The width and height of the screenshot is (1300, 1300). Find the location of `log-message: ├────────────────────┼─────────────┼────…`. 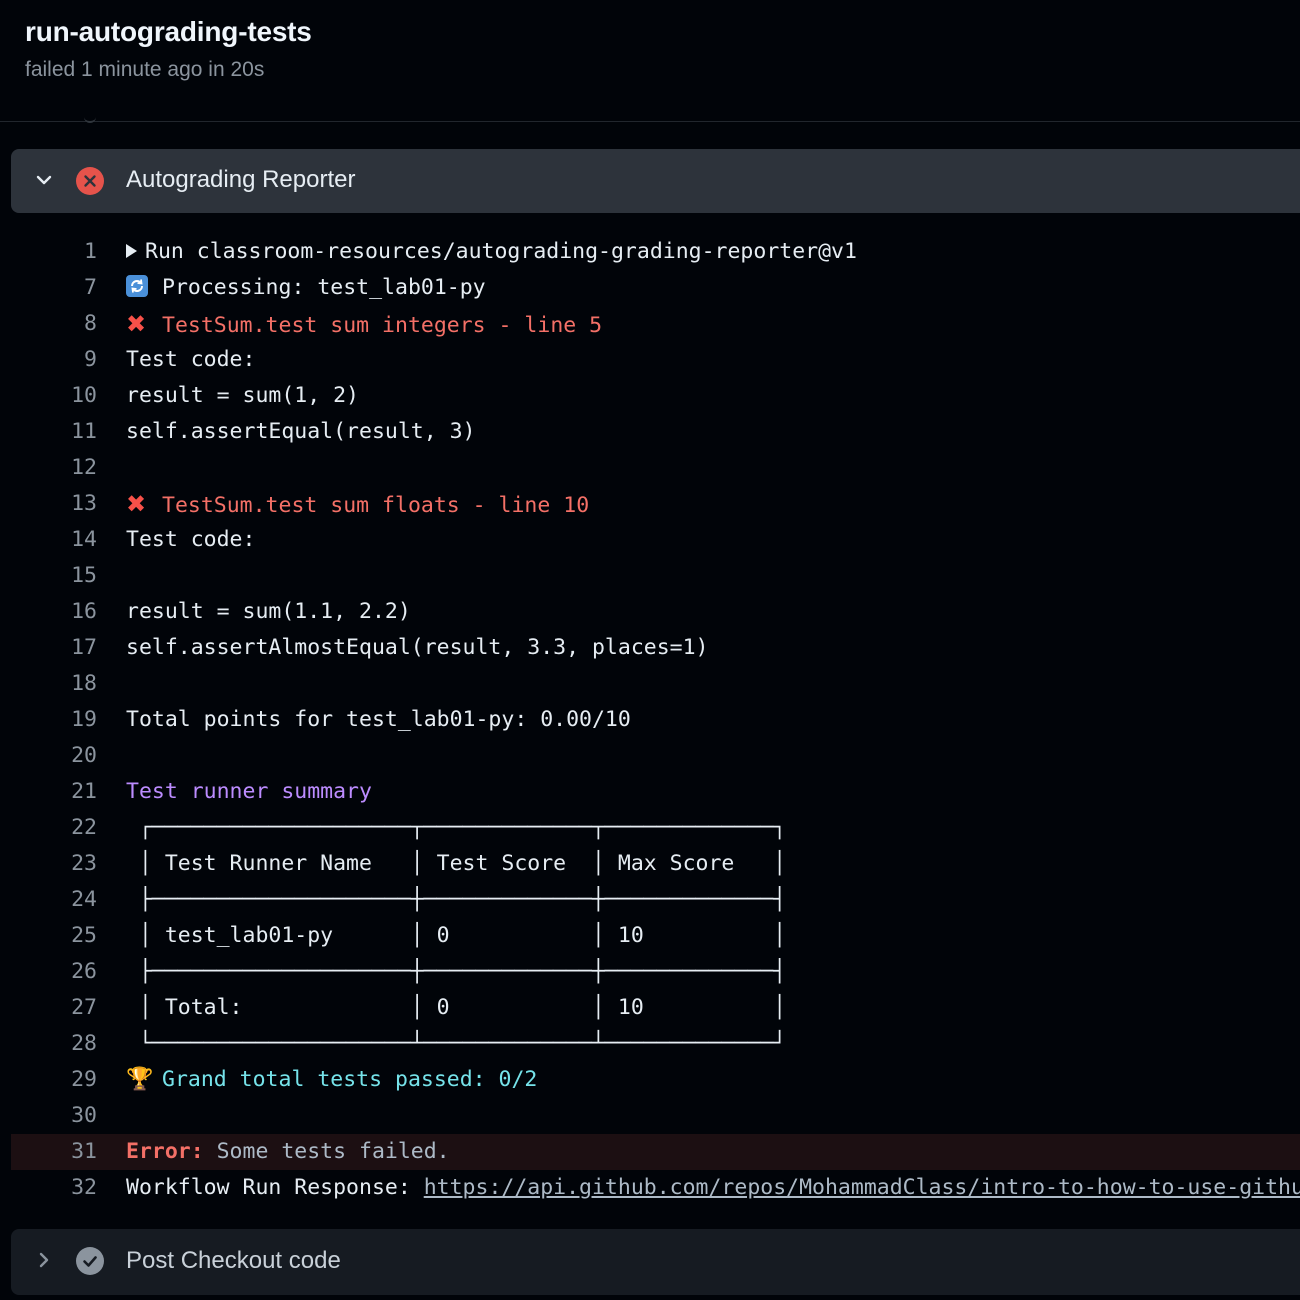

log-message: ├────────────────────┼─────────────┼────… is located at coordinates (456, 971).